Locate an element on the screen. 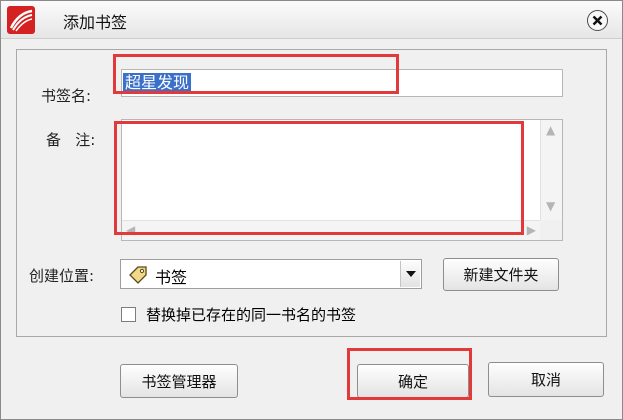  scroll-left-icon: ◀ is located at coordinates (130, 230).